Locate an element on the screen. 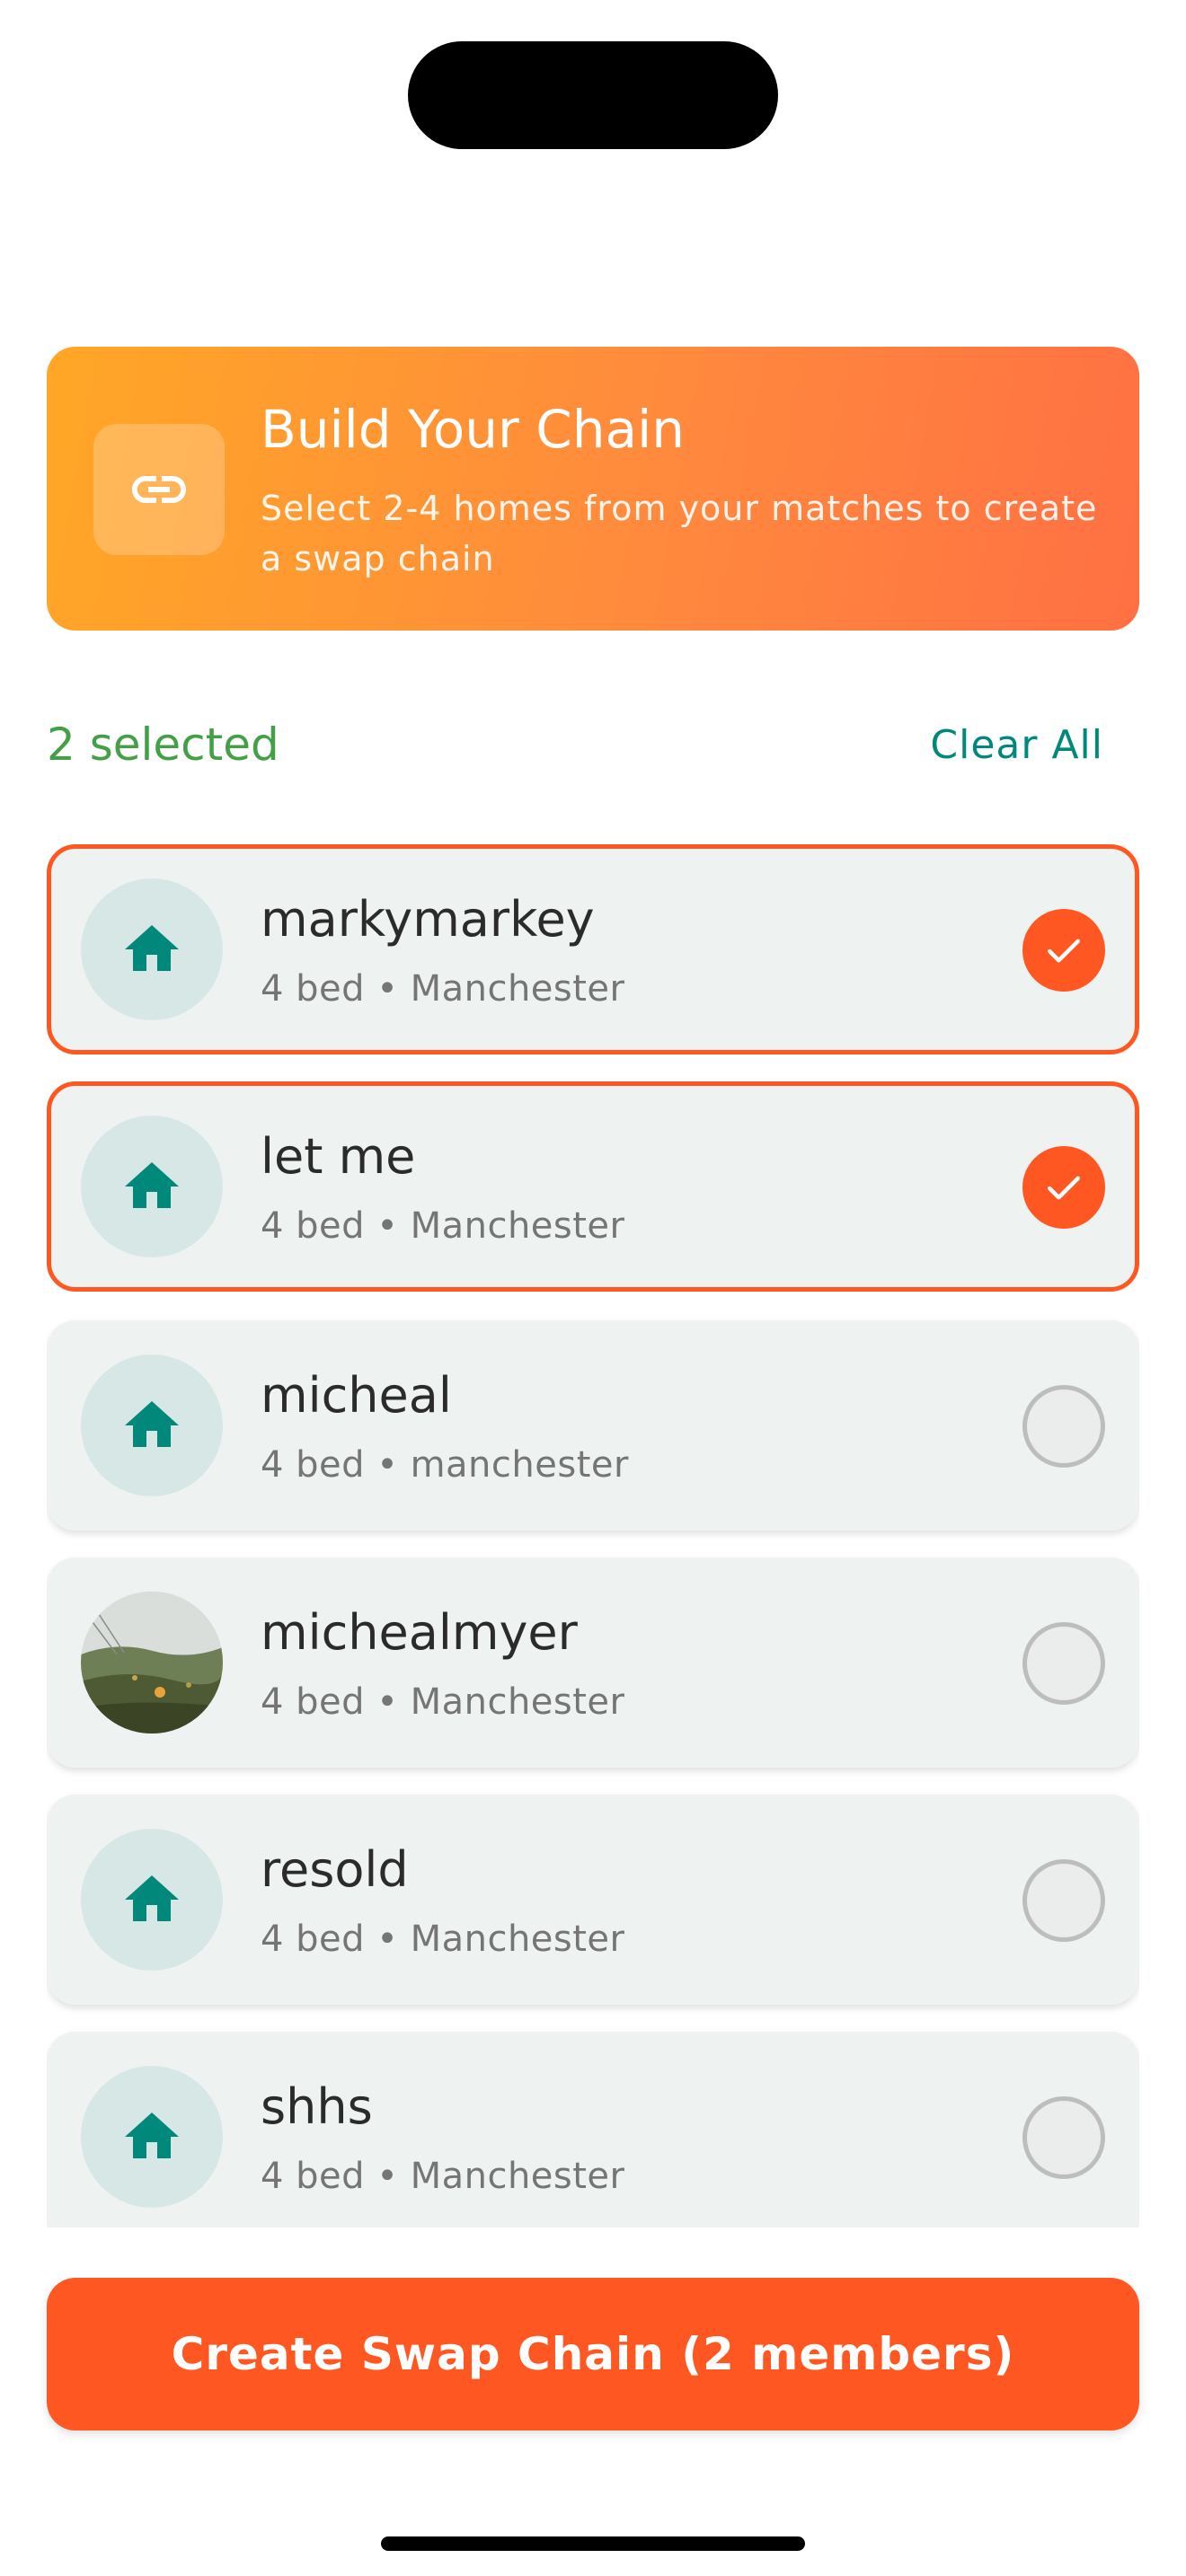  landscape-photo is located at coordinates (152, 1663).